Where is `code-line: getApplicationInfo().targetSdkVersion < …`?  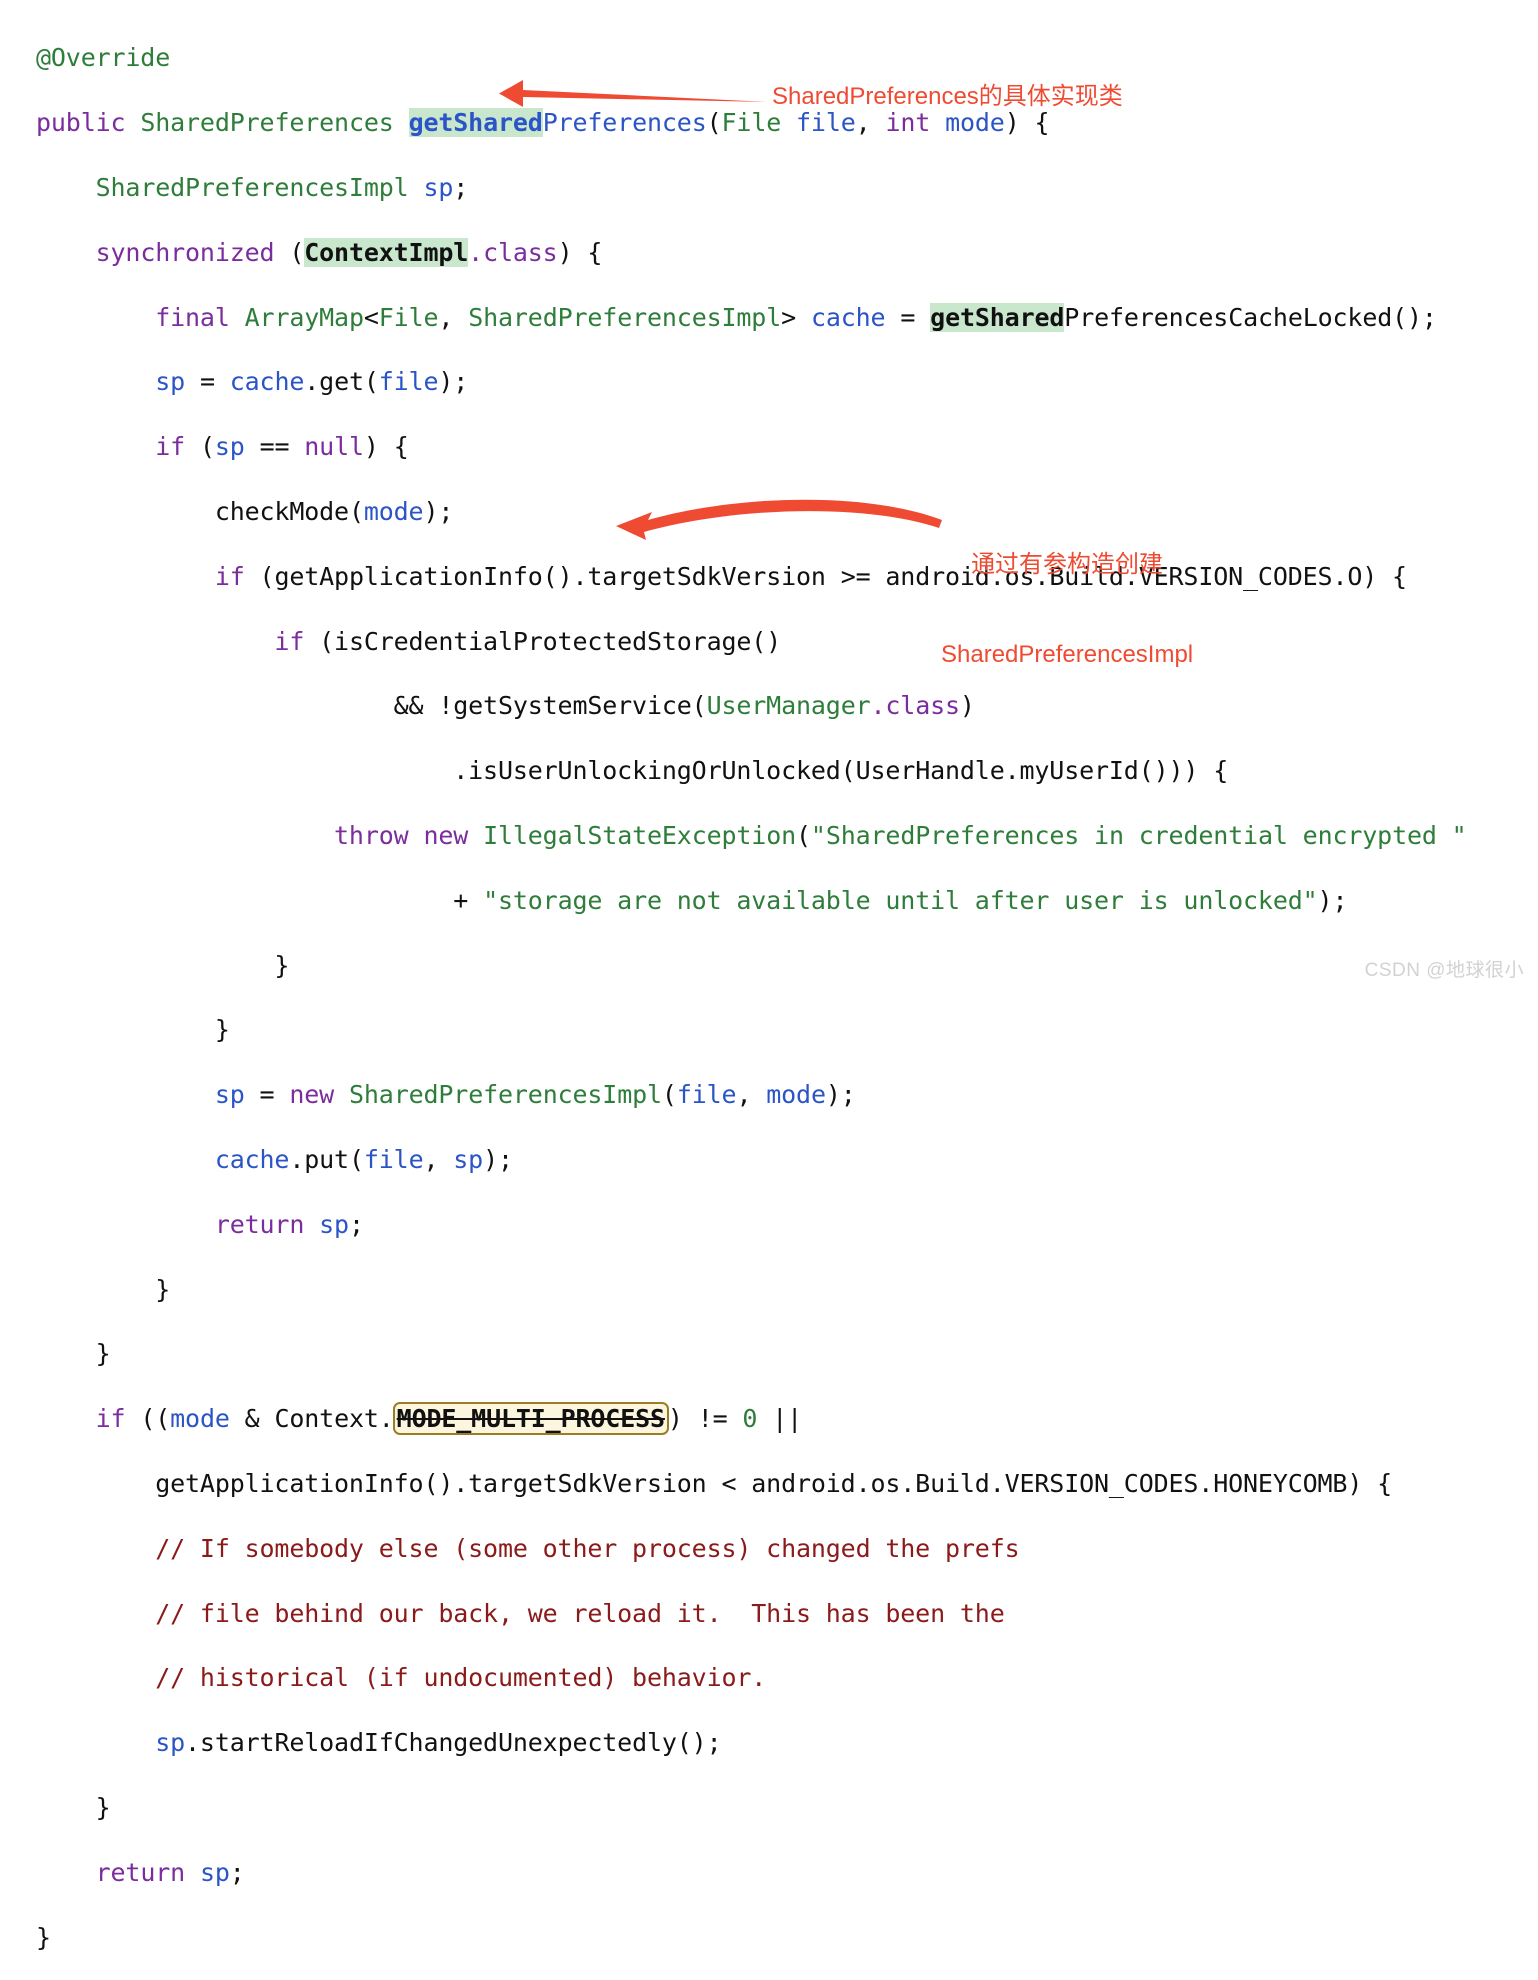
code-line: getApplicationInfo().targetSdkVersion < … is located at coordinates (774, 1483).